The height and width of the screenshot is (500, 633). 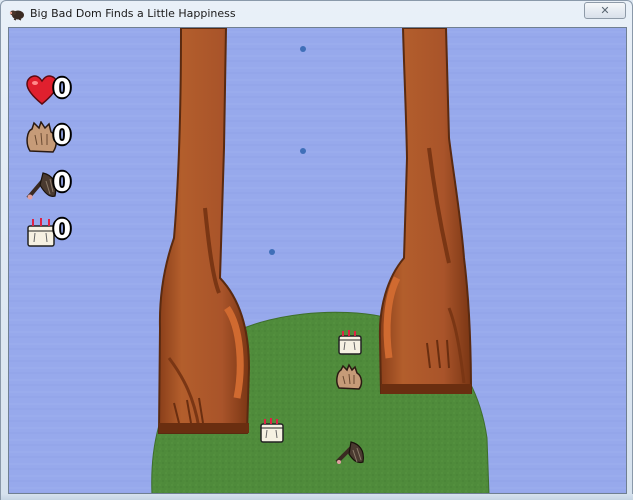 I want to click on gloves-count: 0, so click(x=62, y=136).